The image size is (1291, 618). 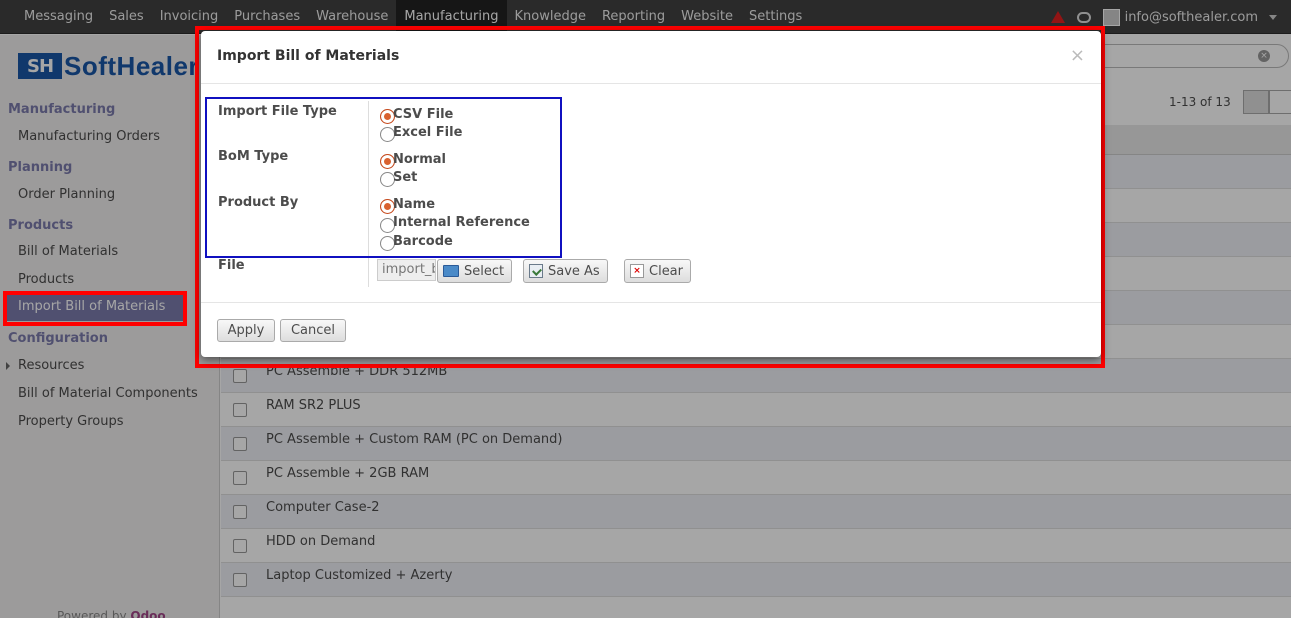 What do you see at coordinates (451, 271) in the screenshot?
I see `folder-icon` at bounding box center [451, 271].